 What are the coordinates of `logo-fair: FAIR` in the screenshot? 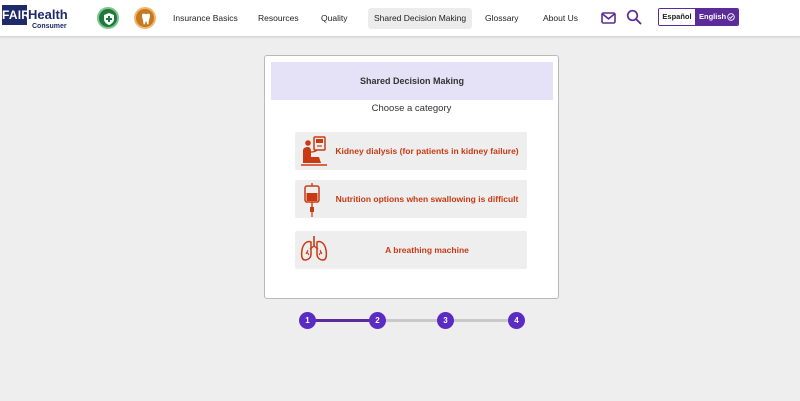 It's located at (16, 15).